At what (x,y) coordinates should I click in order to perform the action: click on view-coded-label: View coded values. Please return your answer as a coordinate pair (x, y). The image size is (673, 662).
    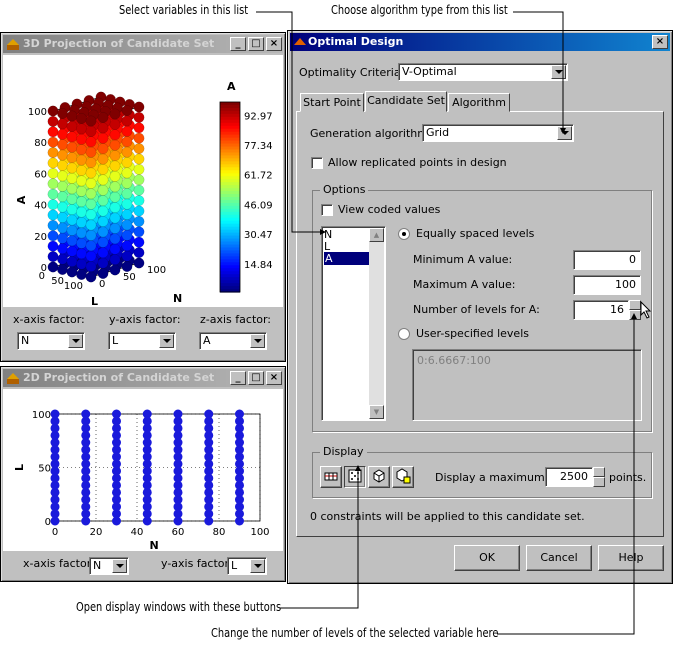
    Looking at the image, I should click on (389, 209).